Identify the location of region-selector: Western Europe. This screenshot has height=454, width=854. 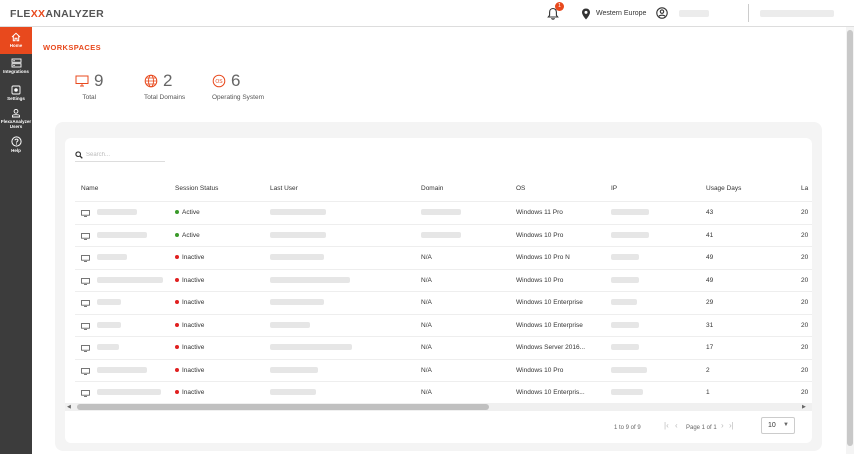
(621, 13).